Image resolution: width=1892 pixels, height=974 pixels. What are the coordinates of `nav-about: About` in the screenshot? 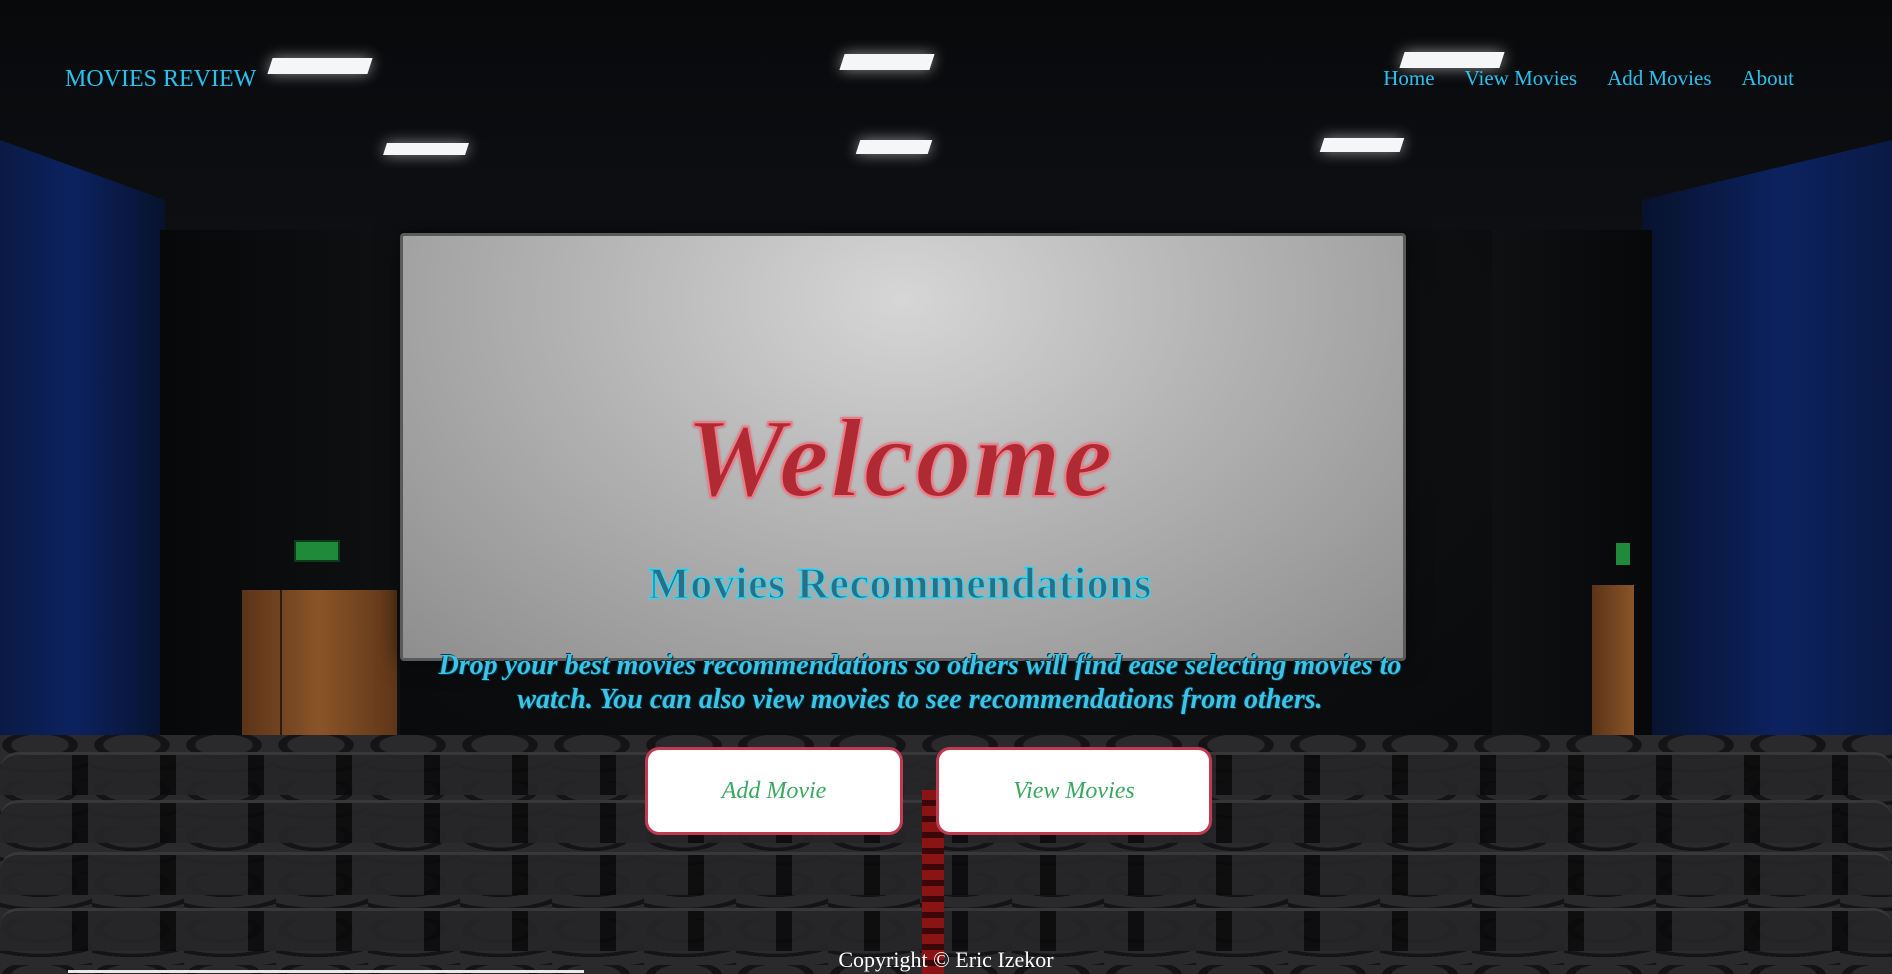 It's located at (1768, 78).